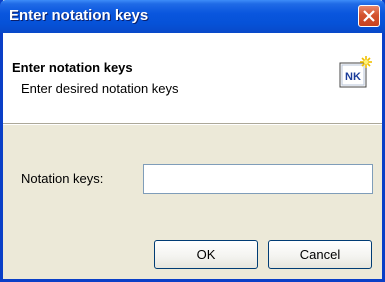 The image size is (385, 282). Describe the element at coordinates (100, 88) in the screenshot. I see `header-subtitle: Enter desired notation keys` at that location.